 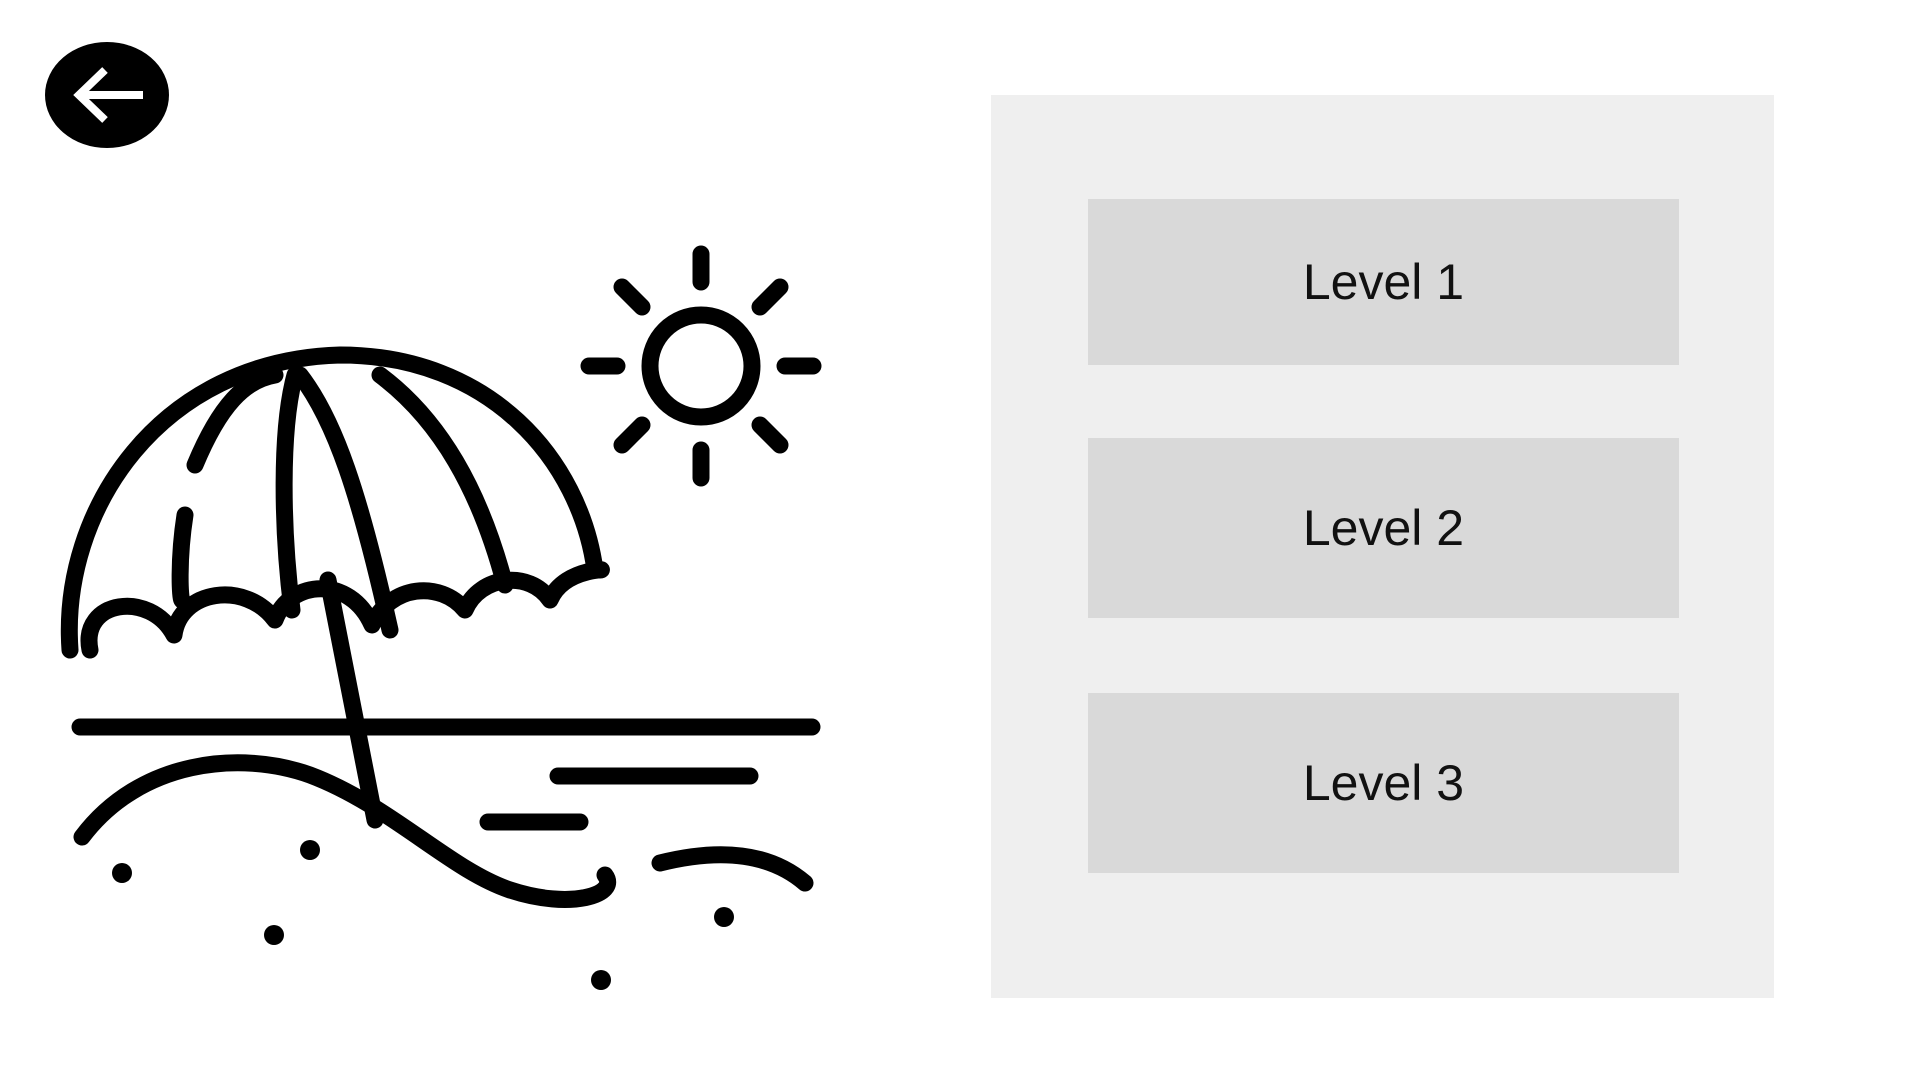 I want to click on level-3-button: Level 3, so click(x=1383, y=783).